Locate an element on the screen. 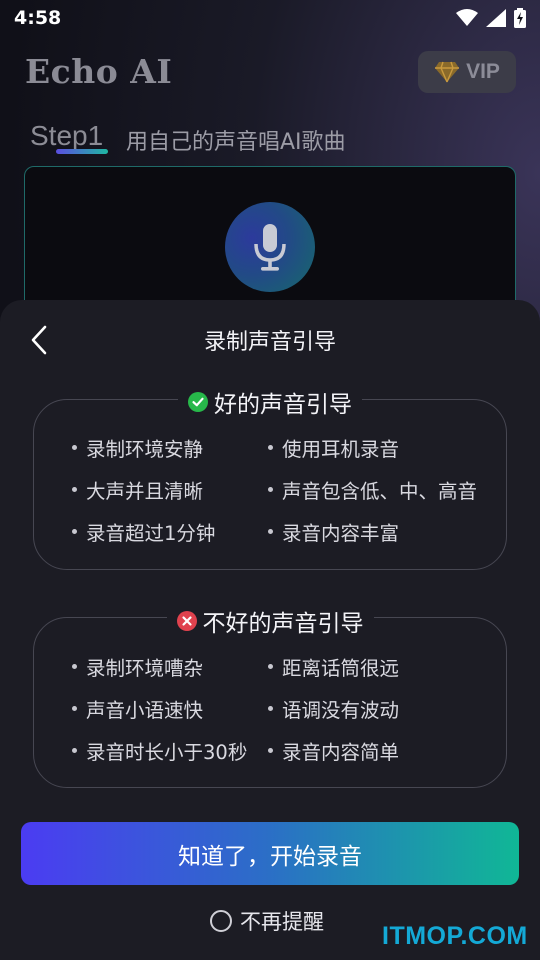 The width and height of the screenshot is (540, 960). radio-icon is located at coordinates (221, 921).